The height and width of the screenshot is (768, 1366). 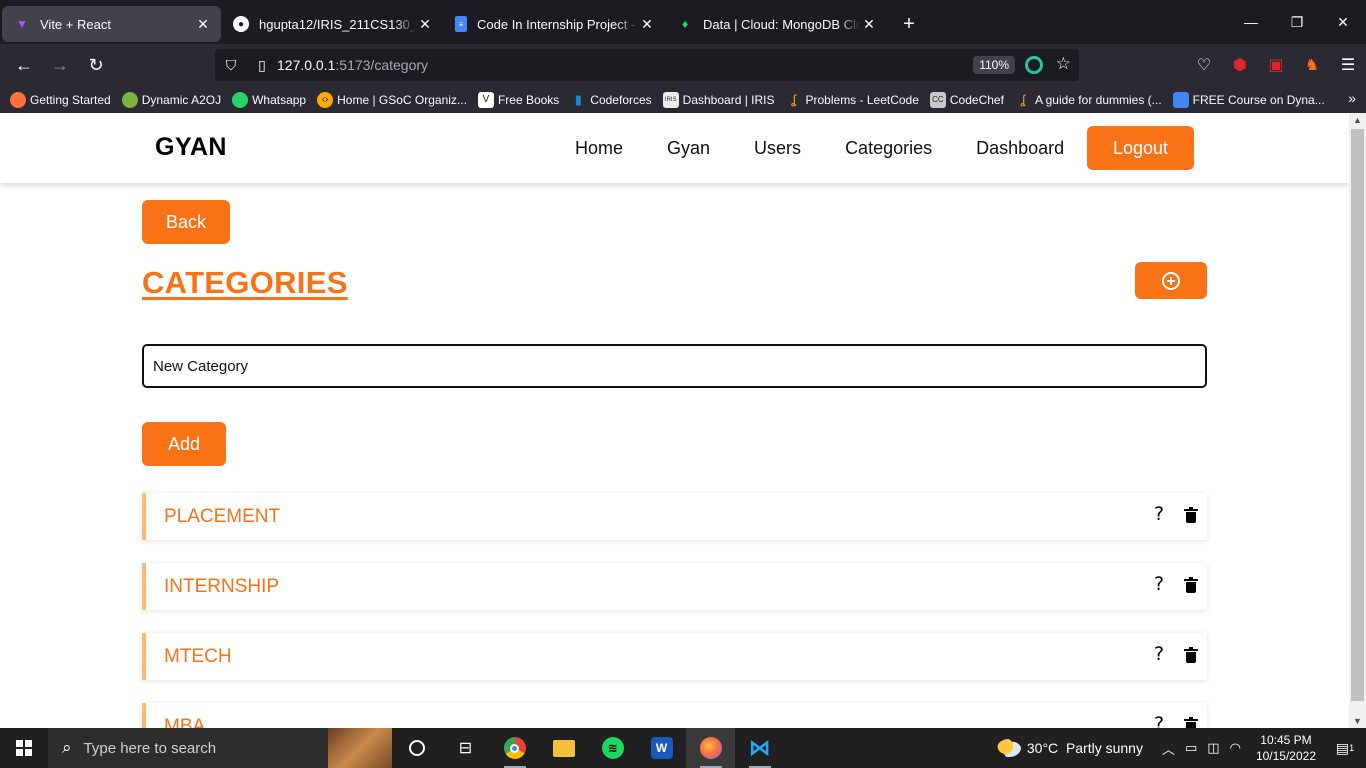 I want to click on restore-icon: ❐, so click(x=1297, y=22).